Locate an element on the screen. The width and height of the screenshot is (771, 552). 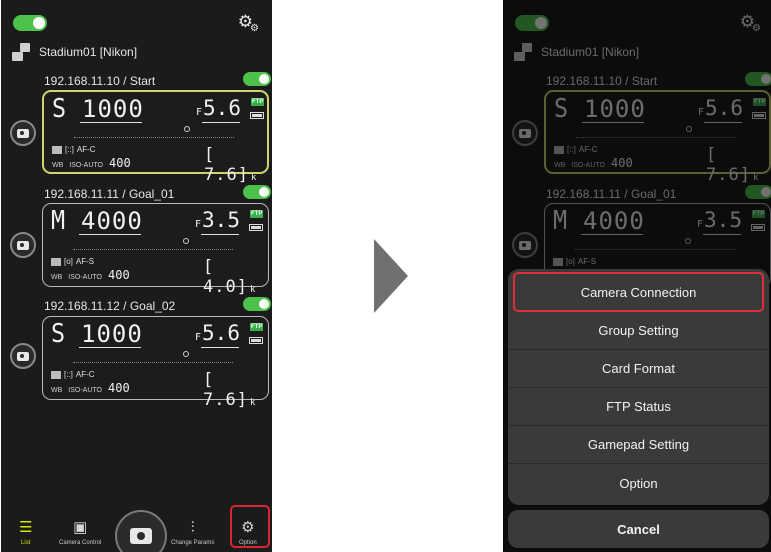
menu-item-ftp-status: FTP Status is located at coordinates (638, 407).